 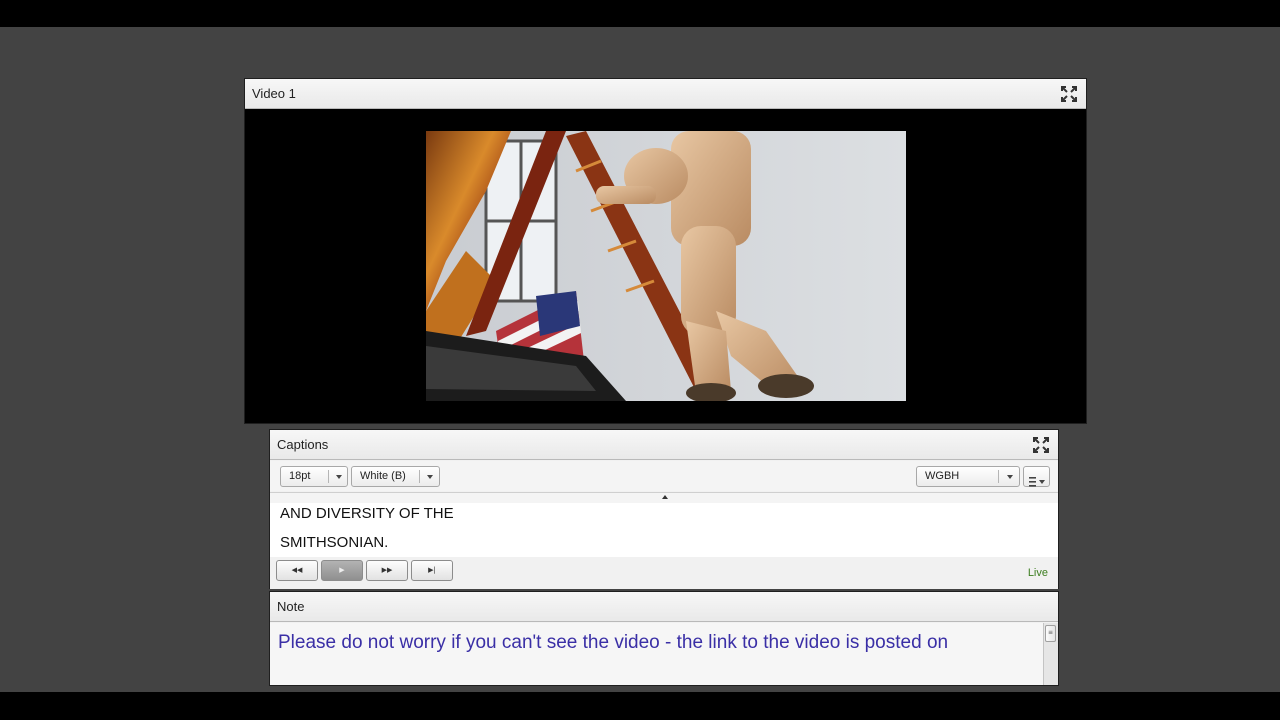 I want to click on video-pod-title: Video 1, so click(x=274, y=93).